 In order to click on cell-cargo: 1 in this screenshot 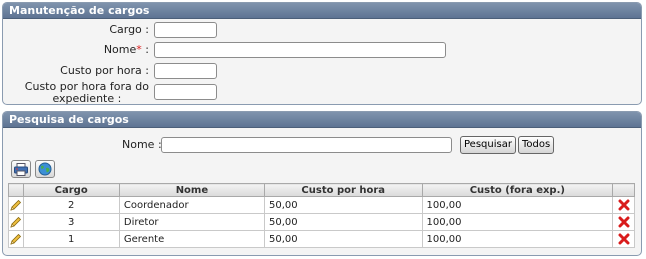, I will do `click(71, 239)`.